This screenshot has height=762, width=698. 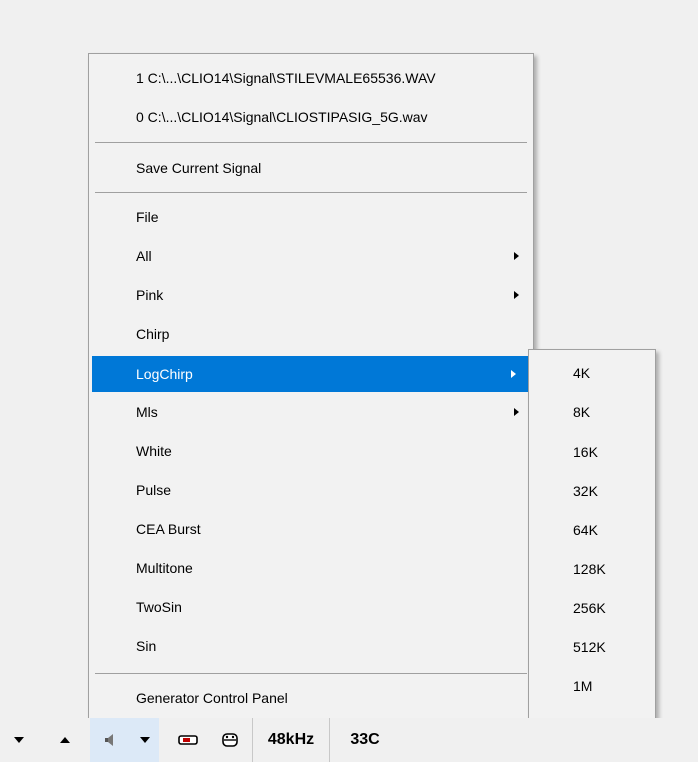 I want to click on submenu-item-32k: 32K, so click(x=592, y=491).